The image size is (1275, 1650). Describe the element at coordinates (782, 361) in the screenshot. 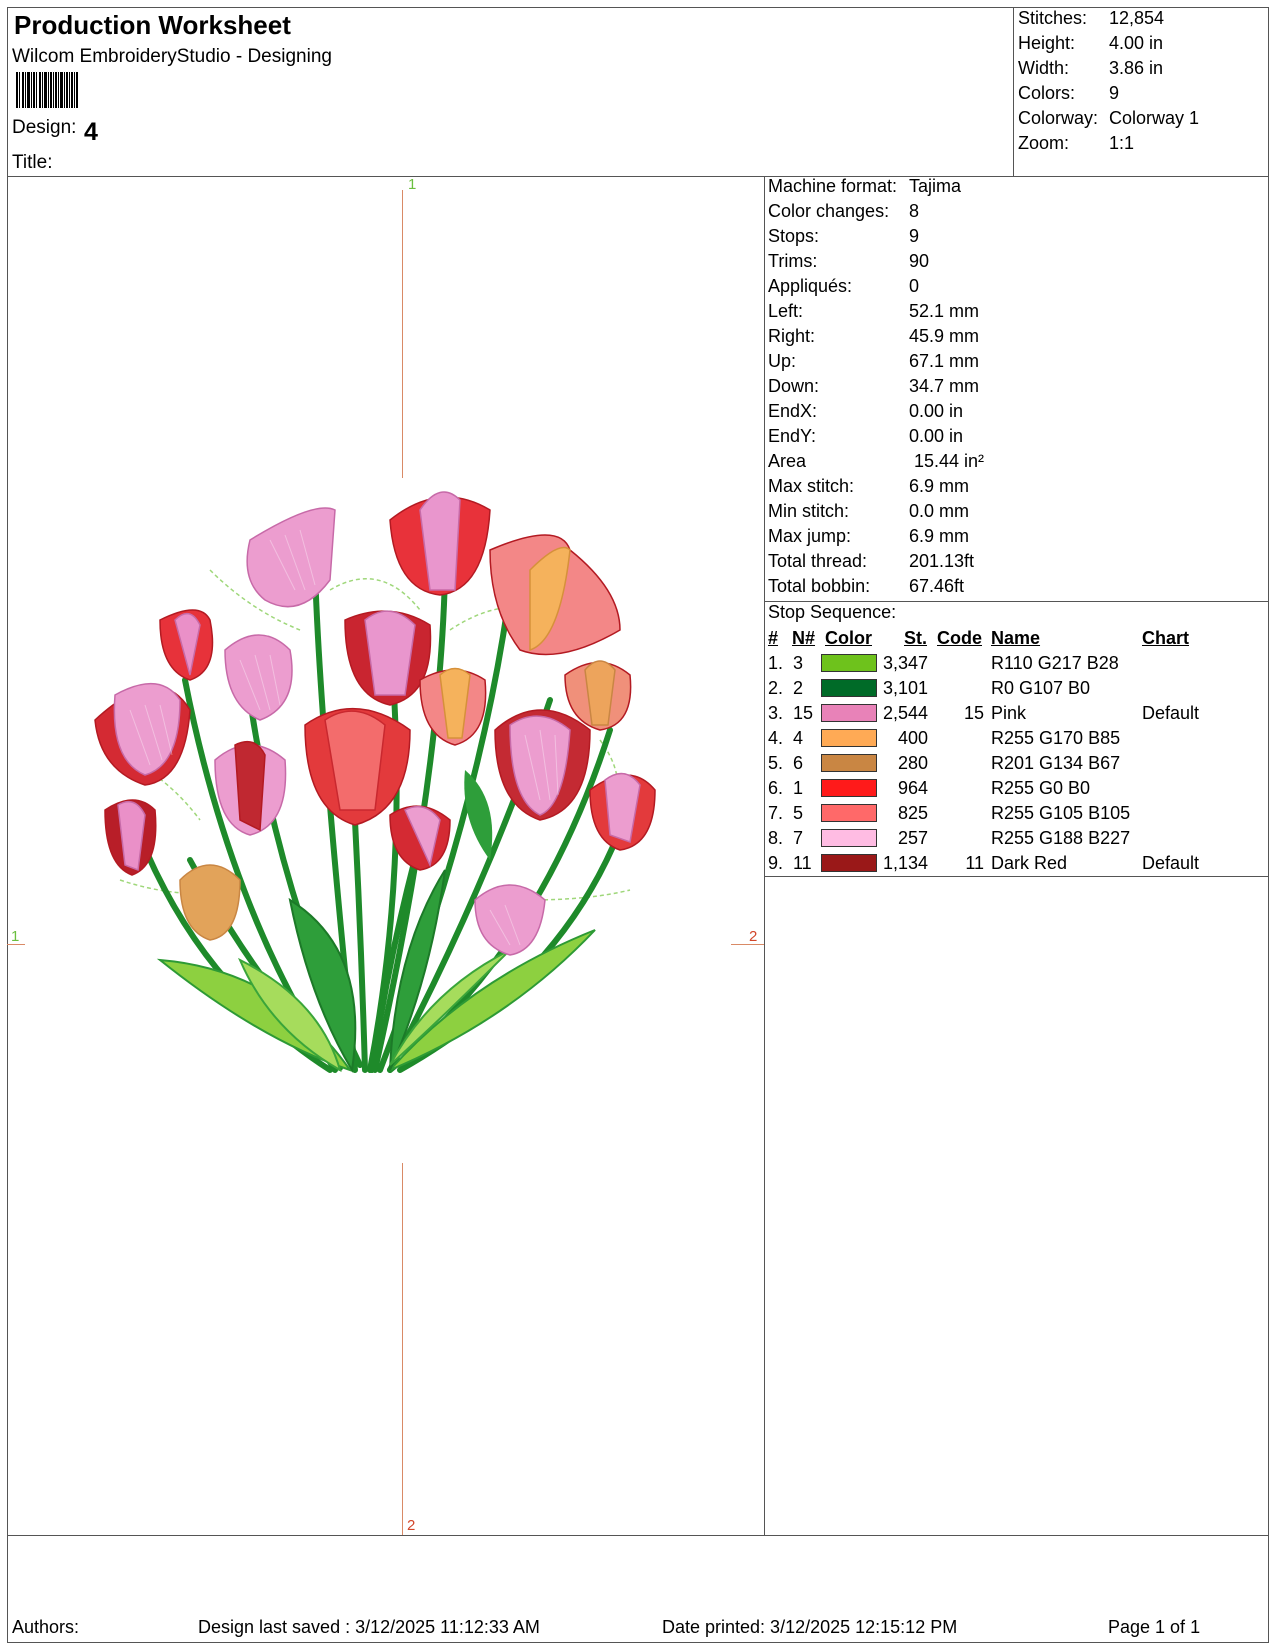

I see `detail-label: Up:` at that location.